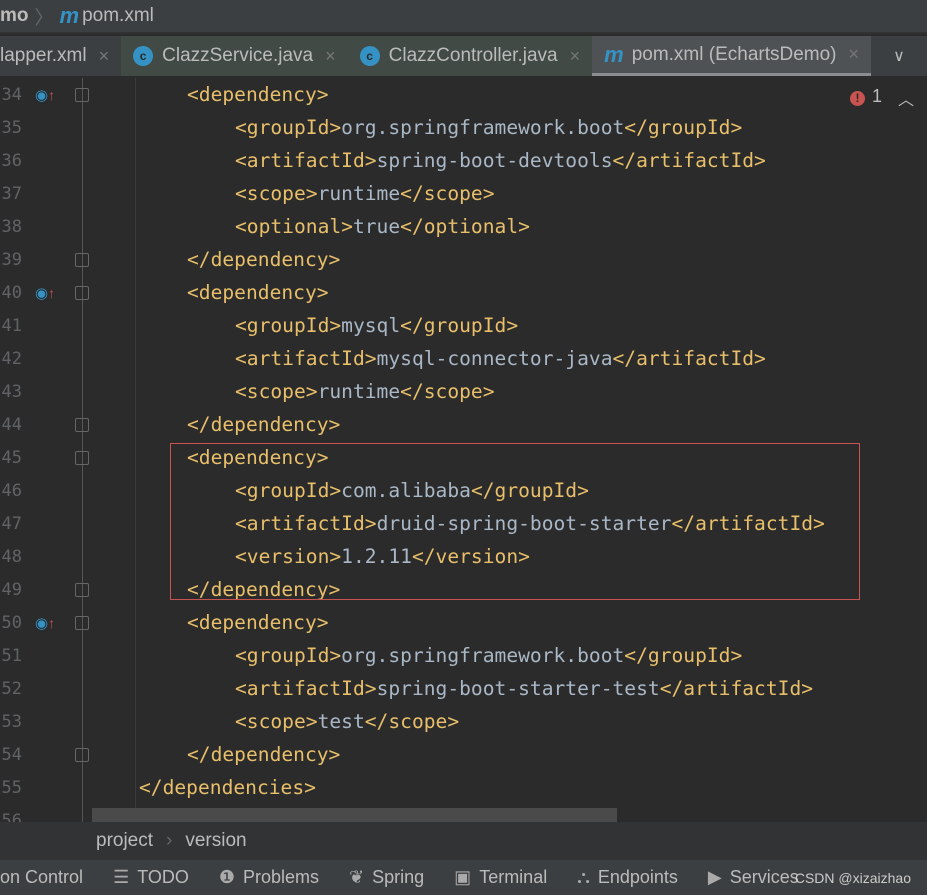  Describe the element at coordinates (258, 292) in the screenshot. I see `code-text: <dependency>` at that location.